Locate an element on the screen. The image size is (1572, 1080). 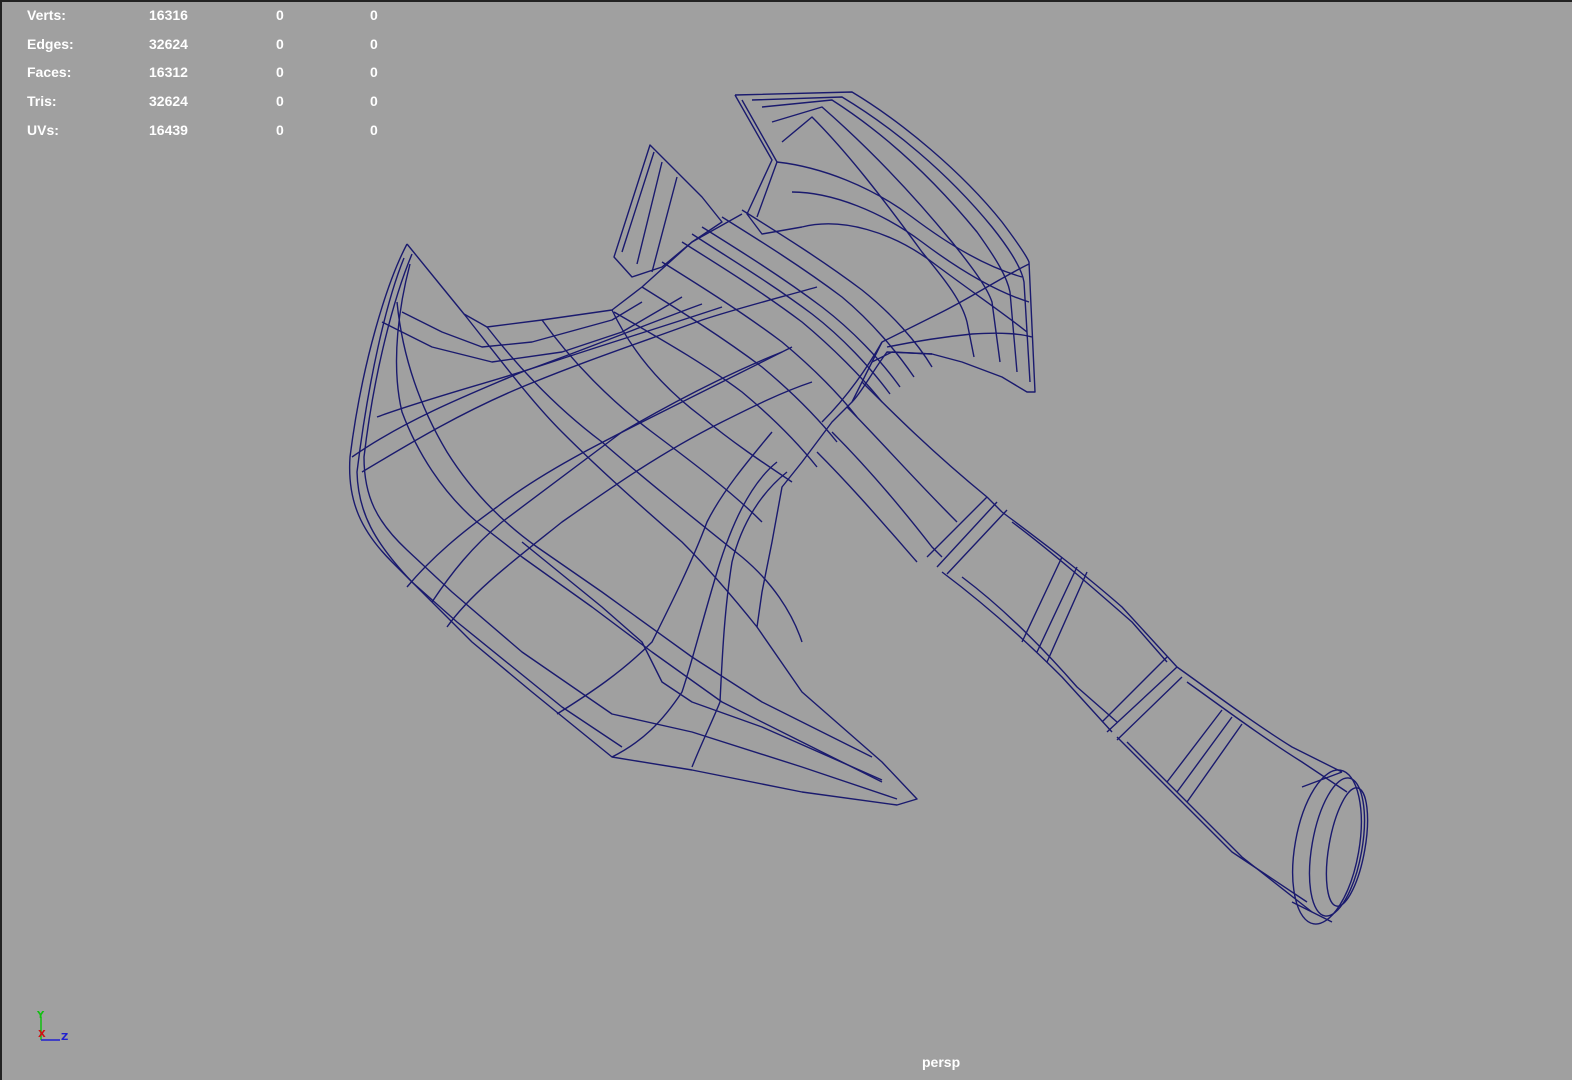
axis-label-y: Y is located at coordinates (40, 1015).